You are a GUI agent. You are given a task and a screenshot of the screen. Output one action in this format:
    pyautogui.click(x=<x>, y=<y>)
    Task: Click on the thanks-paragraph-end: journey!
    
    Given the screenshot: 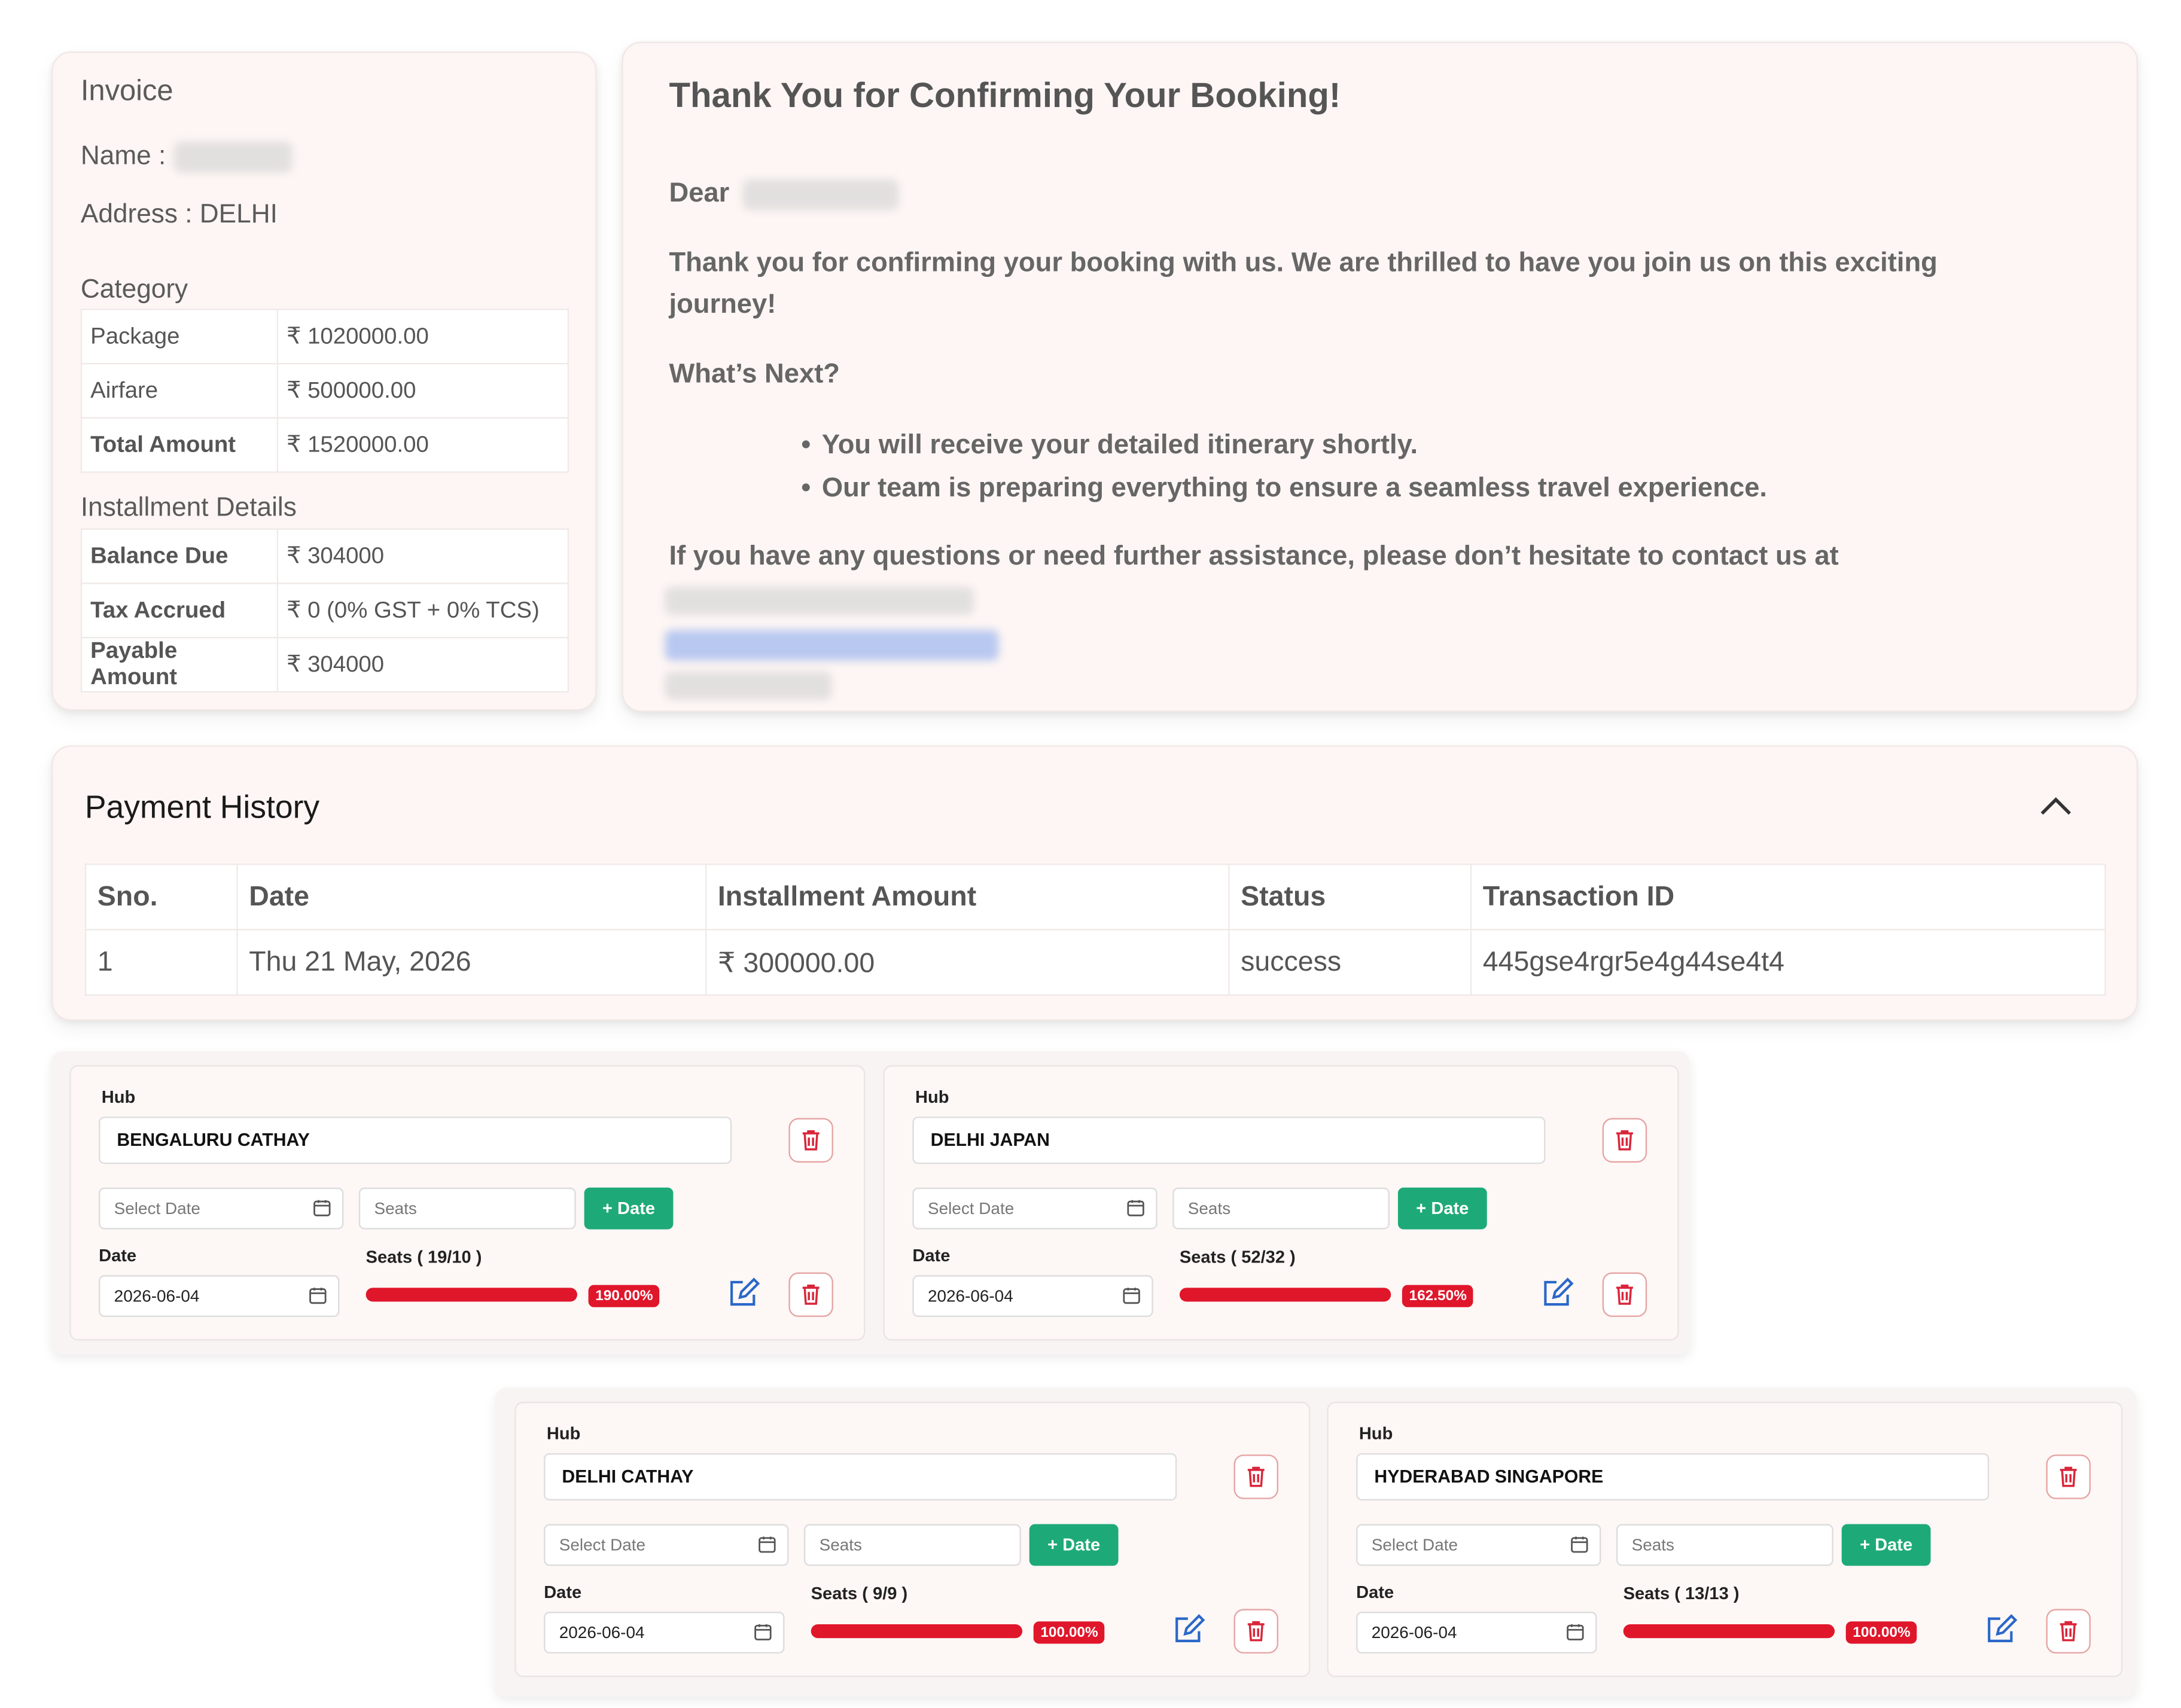 What is the action you would take?
    pyautogui.click(x=722, y=304)
    